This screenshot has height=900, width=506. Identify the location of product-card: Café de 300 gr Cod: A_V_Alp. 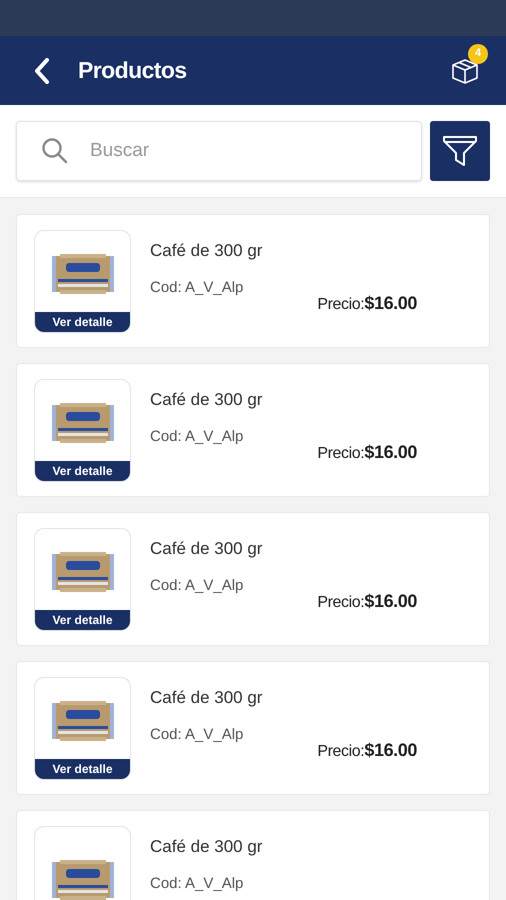
(253, 855).